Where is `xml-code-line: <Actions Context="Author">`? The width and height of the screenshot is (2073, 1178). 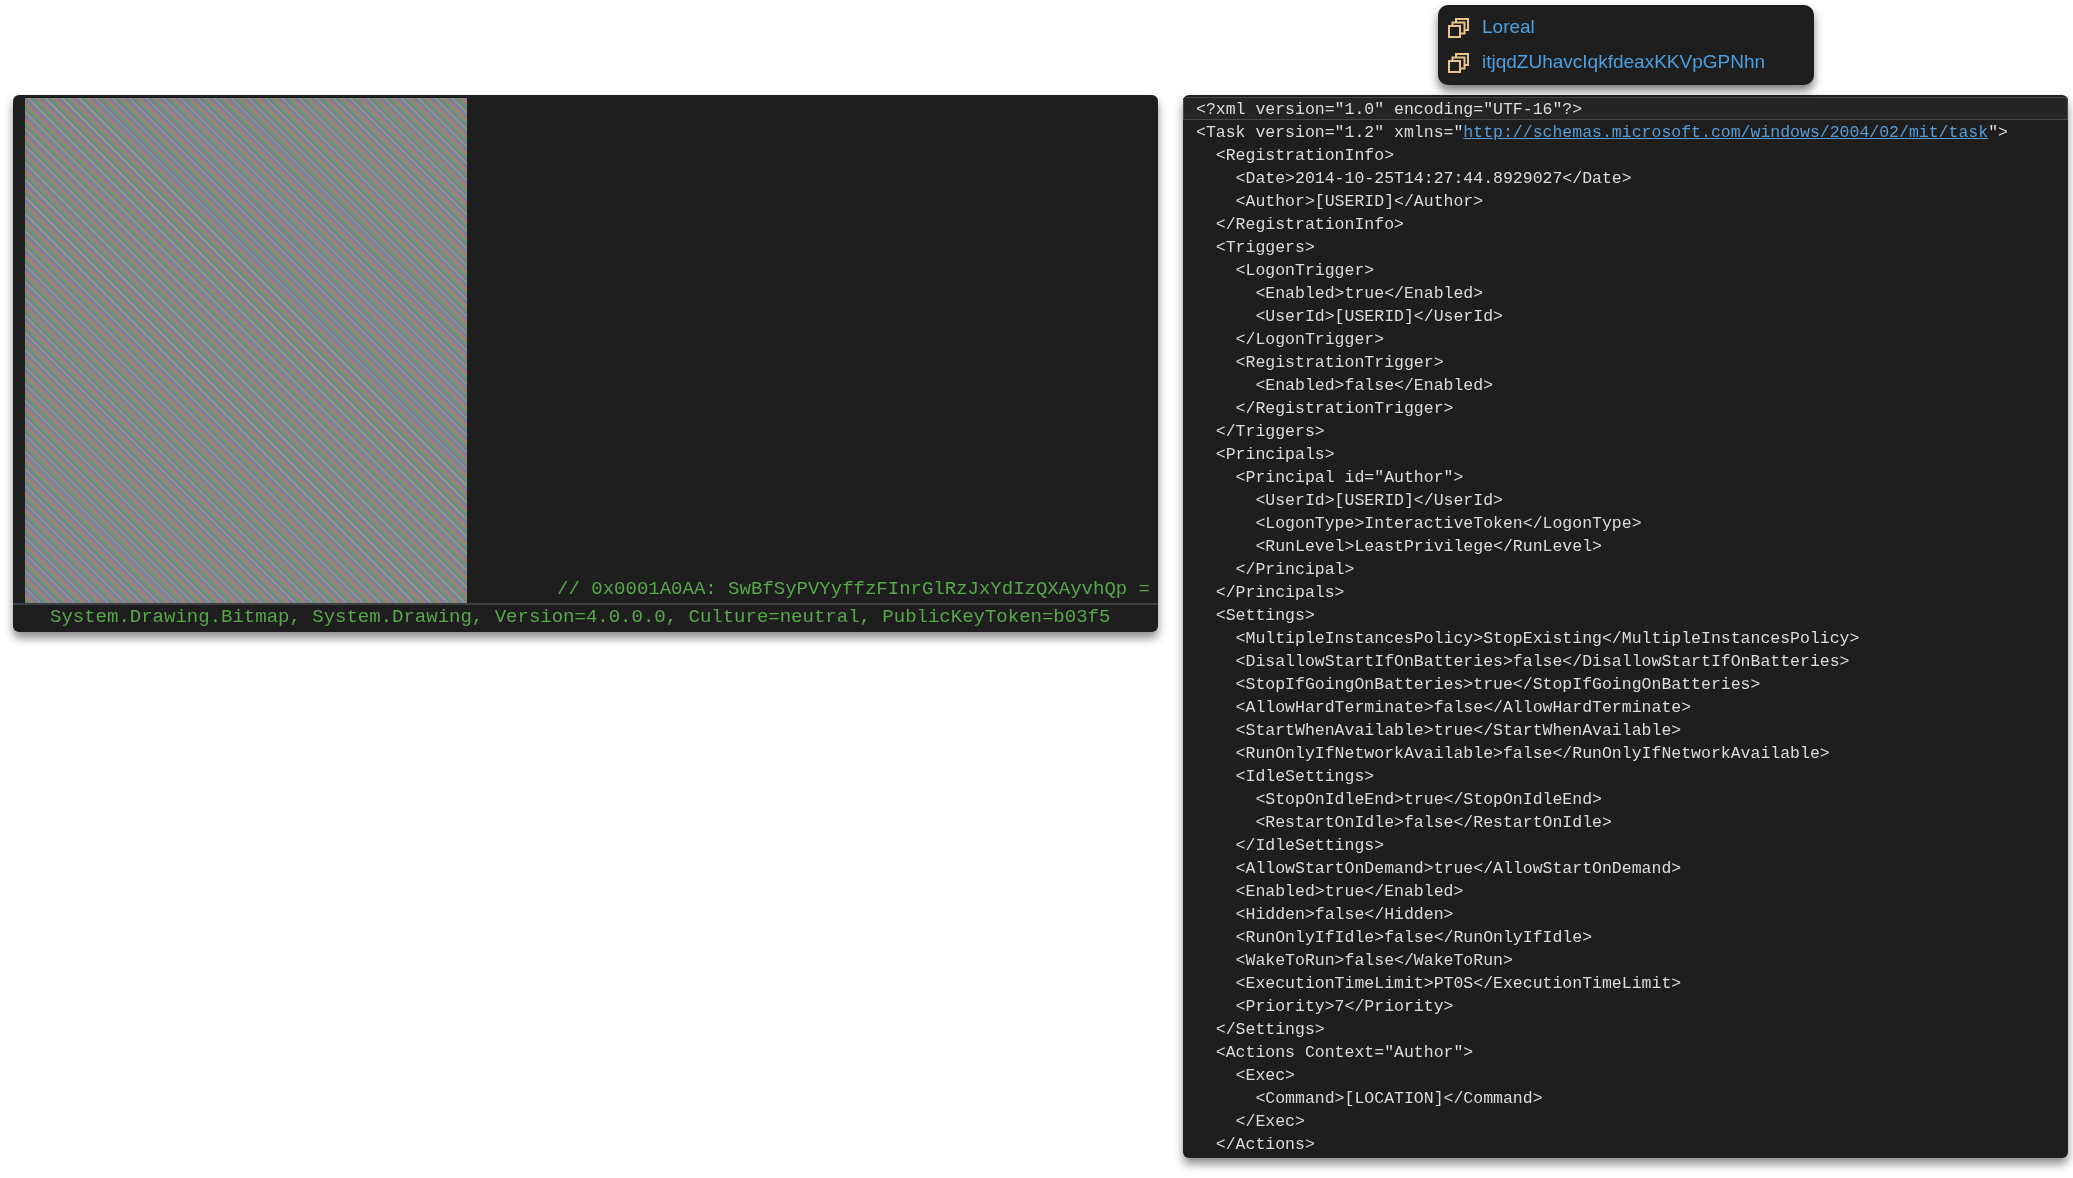 xml-code-line: <Actions Context="Author"> is located at coordinates (1344, 1052).